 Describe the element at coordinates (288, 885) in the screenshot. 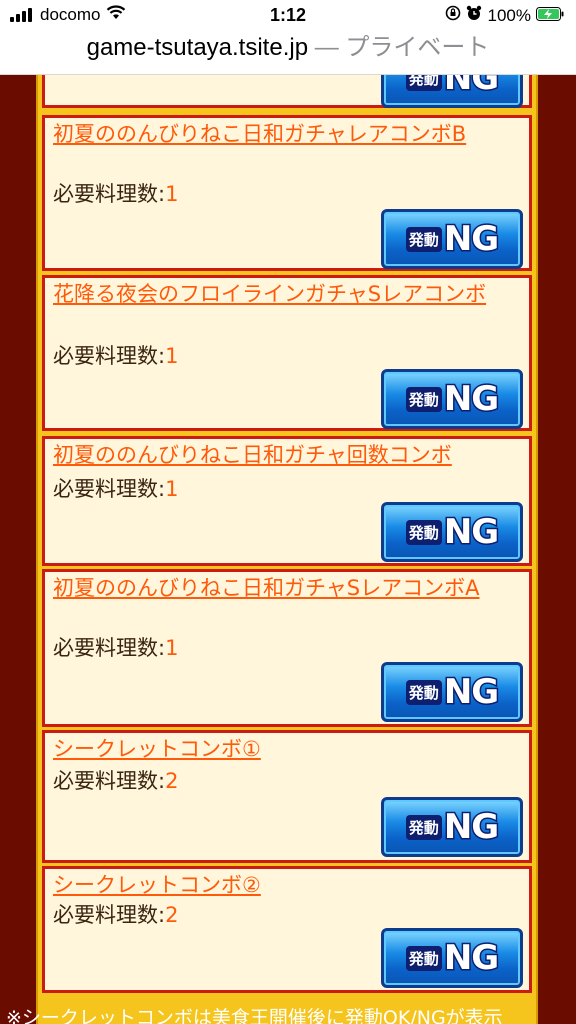

I see `combo-name-link: シークレットコンボ②` at that location.